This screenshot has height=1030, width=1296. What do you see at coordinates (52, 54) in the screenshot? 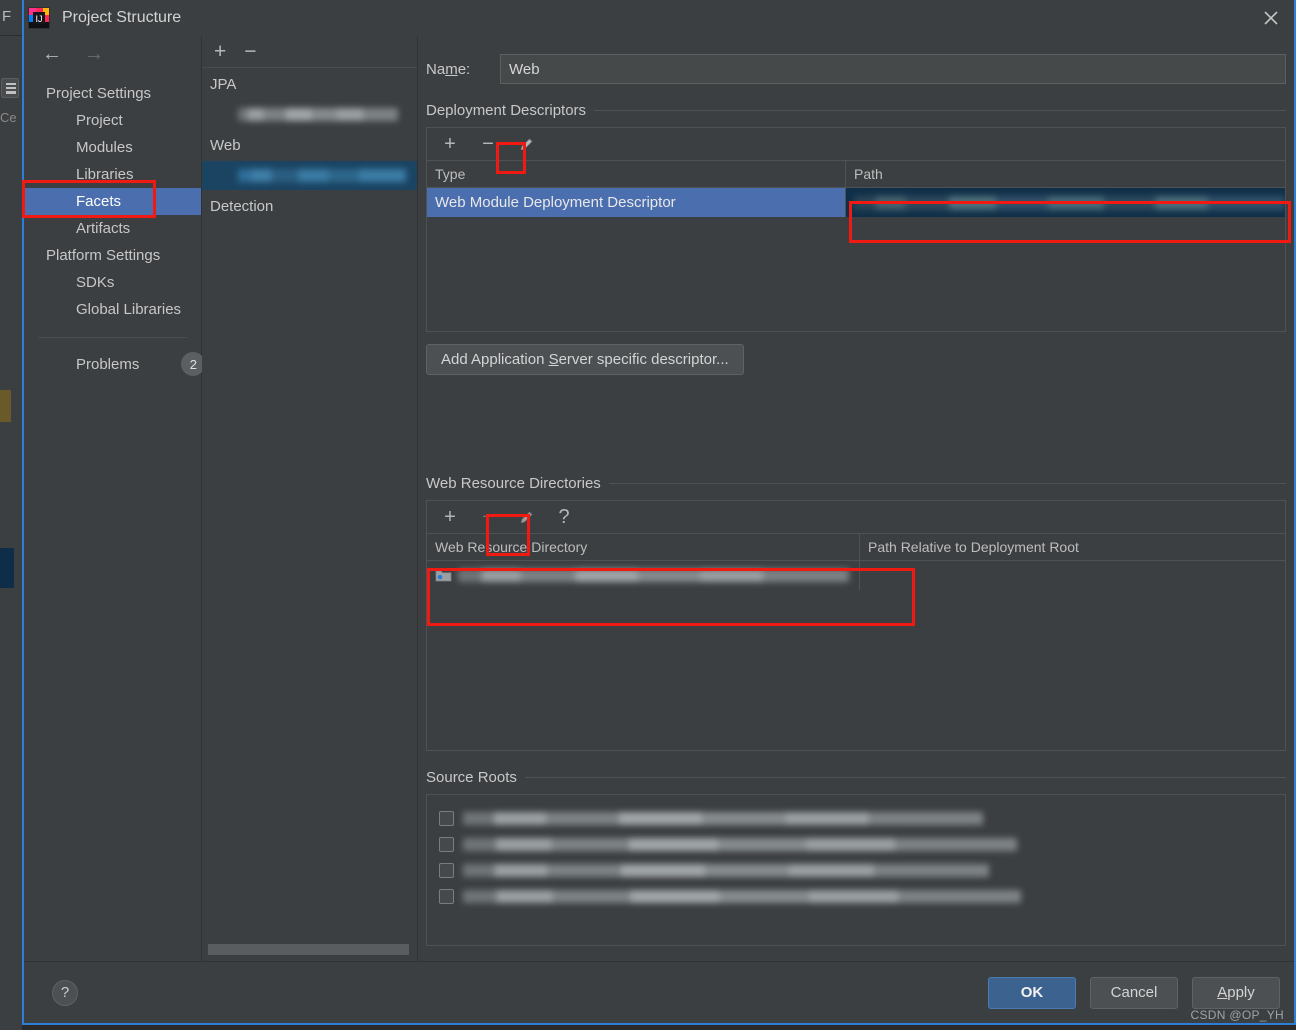
I see `back-arrow-icon: ←` at bounding box center [52, 54].